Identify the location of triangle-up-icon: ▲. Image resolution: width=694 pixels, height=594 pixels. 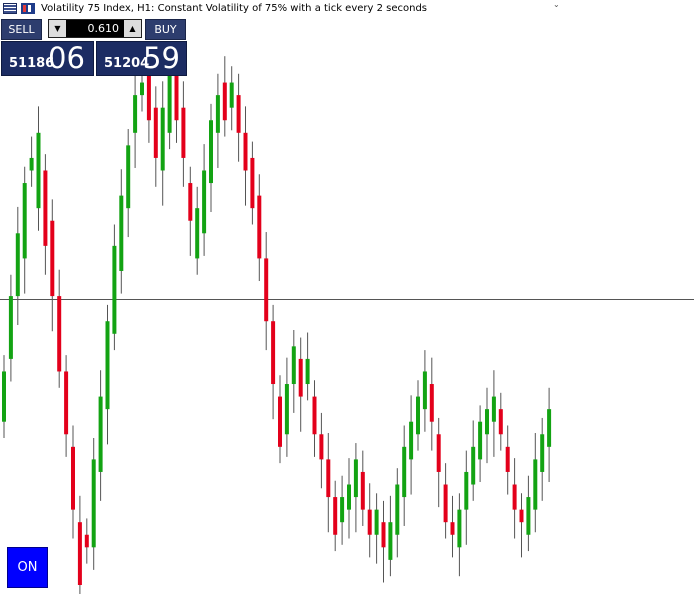
(132, 28).